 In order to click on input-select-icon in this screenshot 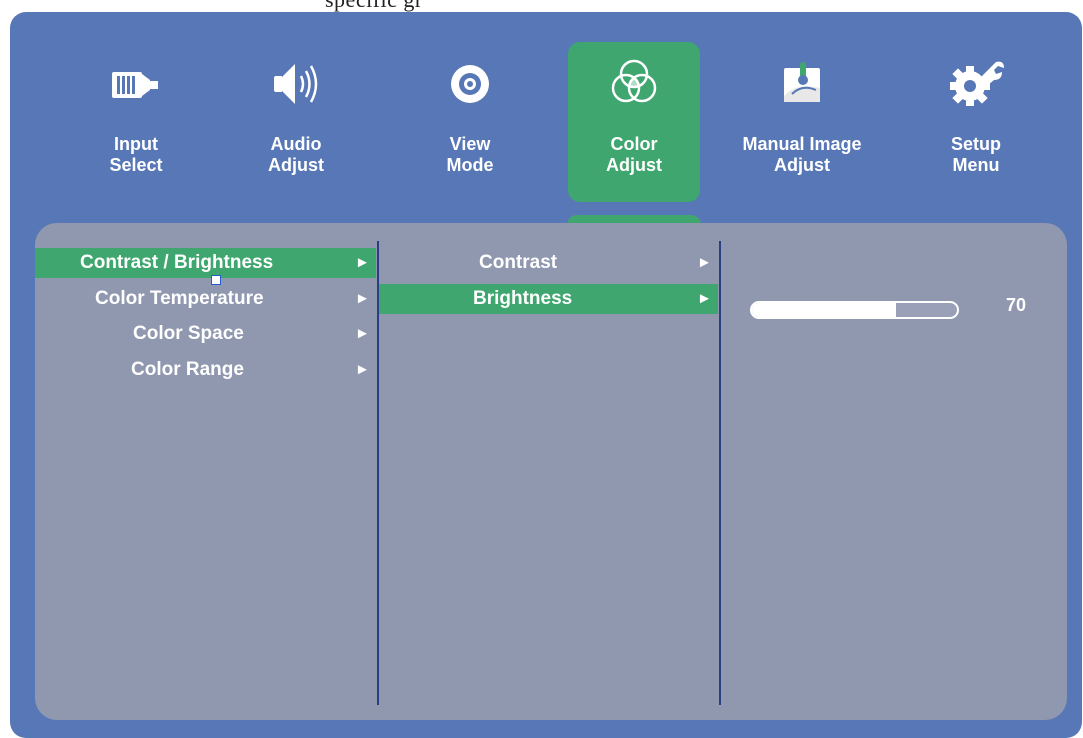, I will do `click(135, 85)`.